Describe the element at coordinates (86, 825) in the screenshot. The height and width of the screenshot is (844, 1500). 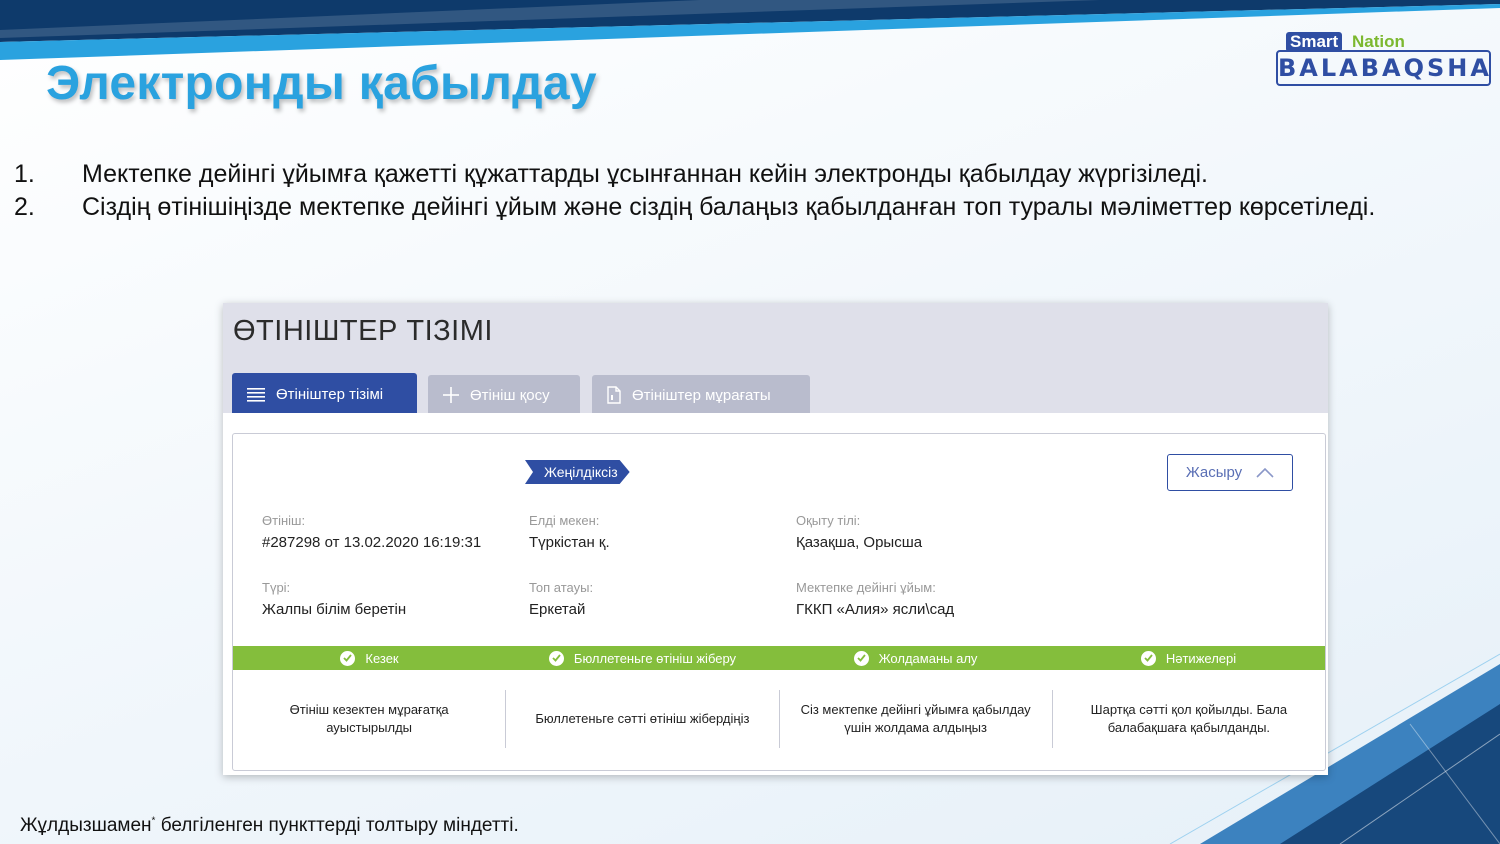
I see `footnote-main: Жұлдызшамен` at that location.